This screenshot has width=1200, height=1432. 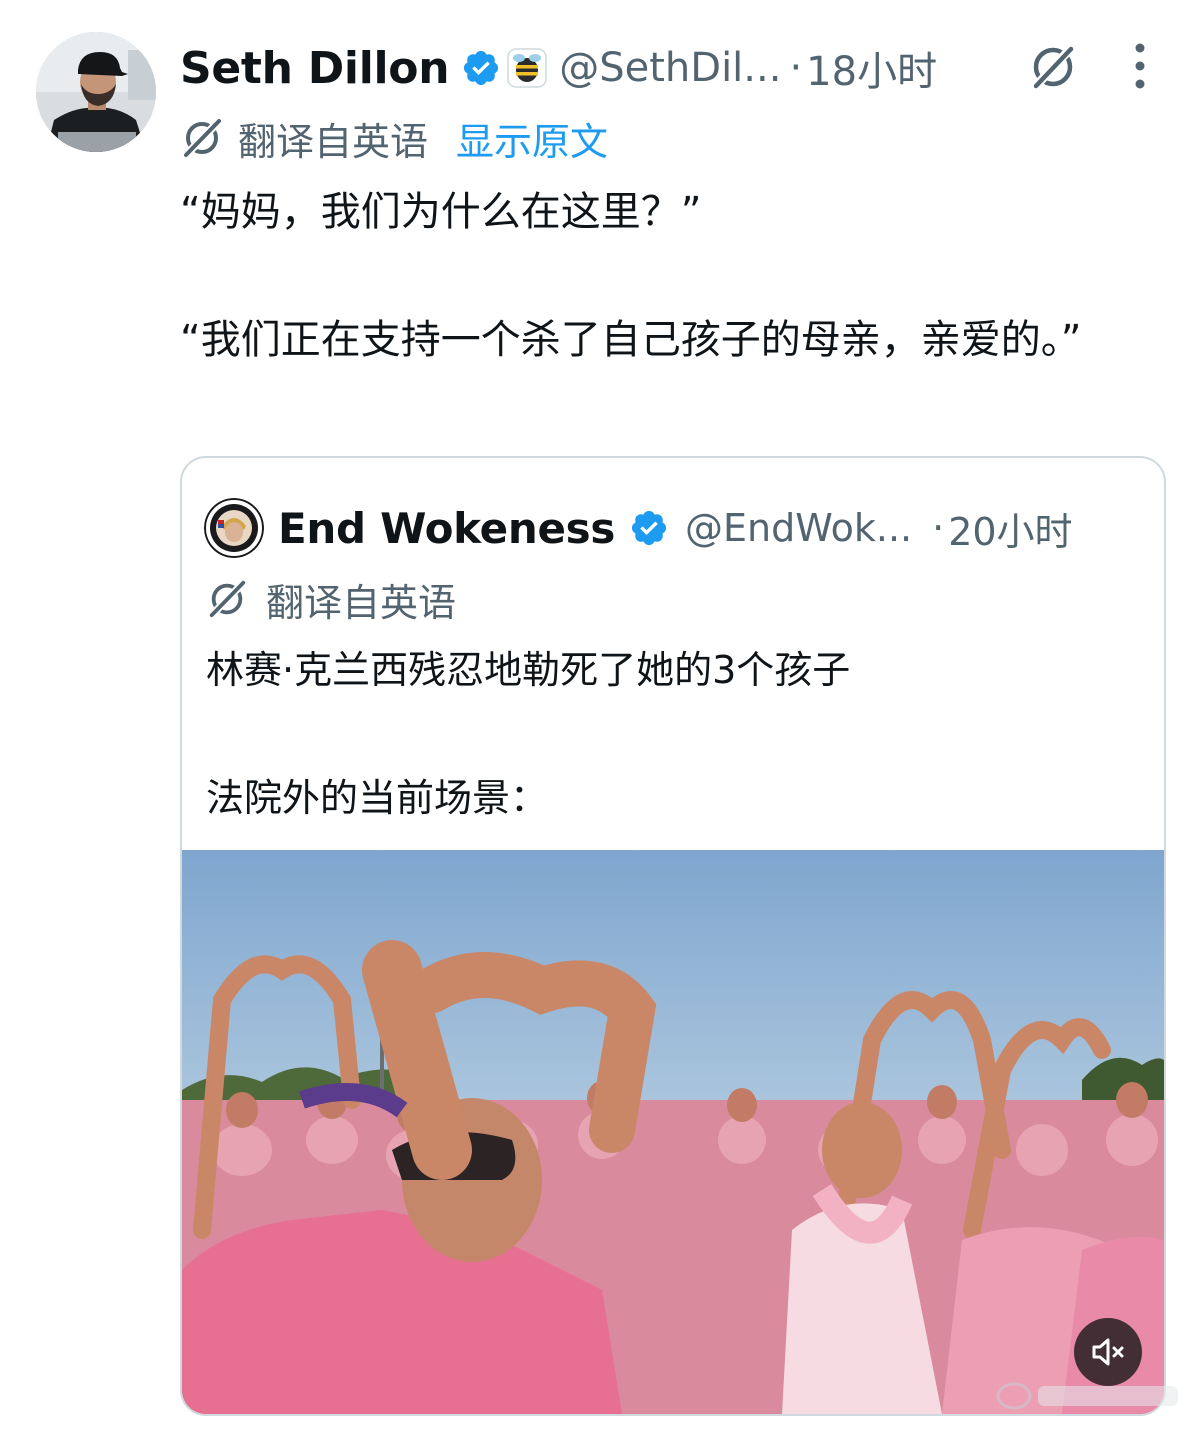 I want to click on quoted-author-avatar, so click(x=234, y=528).